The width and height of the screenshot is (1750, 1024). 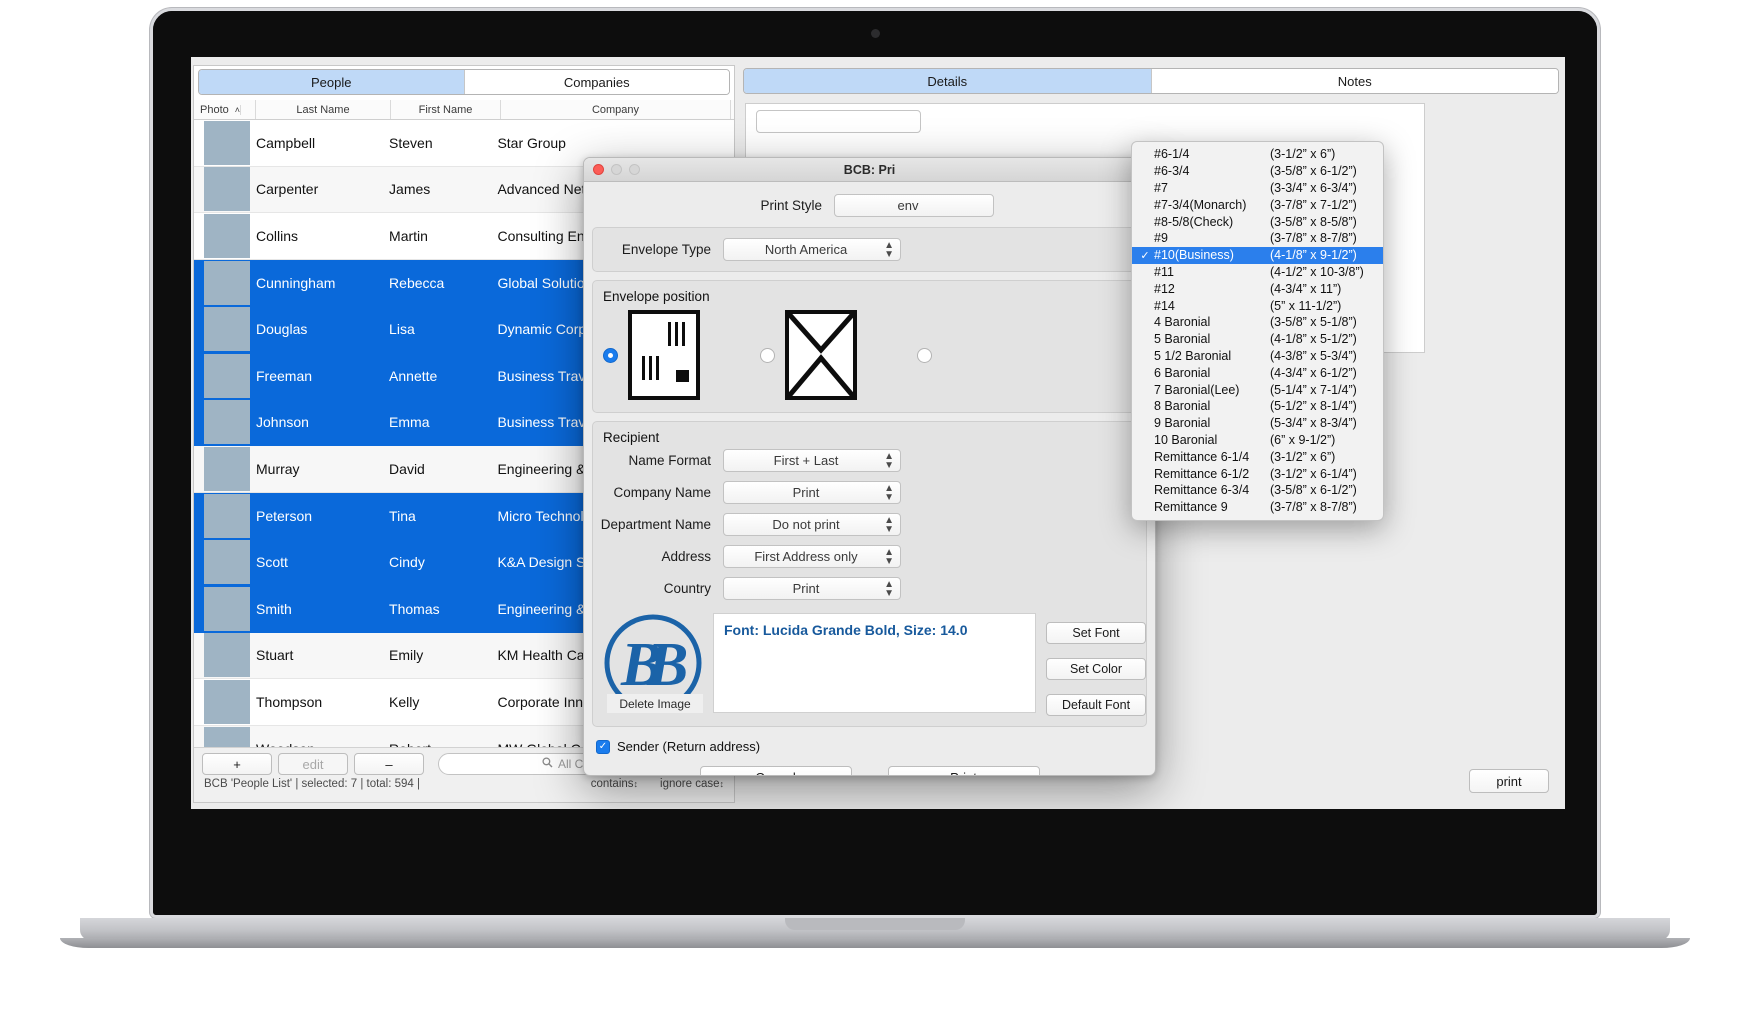 What do you see at coordinates (603, 746) in the screenshot?
I see `sender-checkbox: ✓` at bounding box center [603, 746].